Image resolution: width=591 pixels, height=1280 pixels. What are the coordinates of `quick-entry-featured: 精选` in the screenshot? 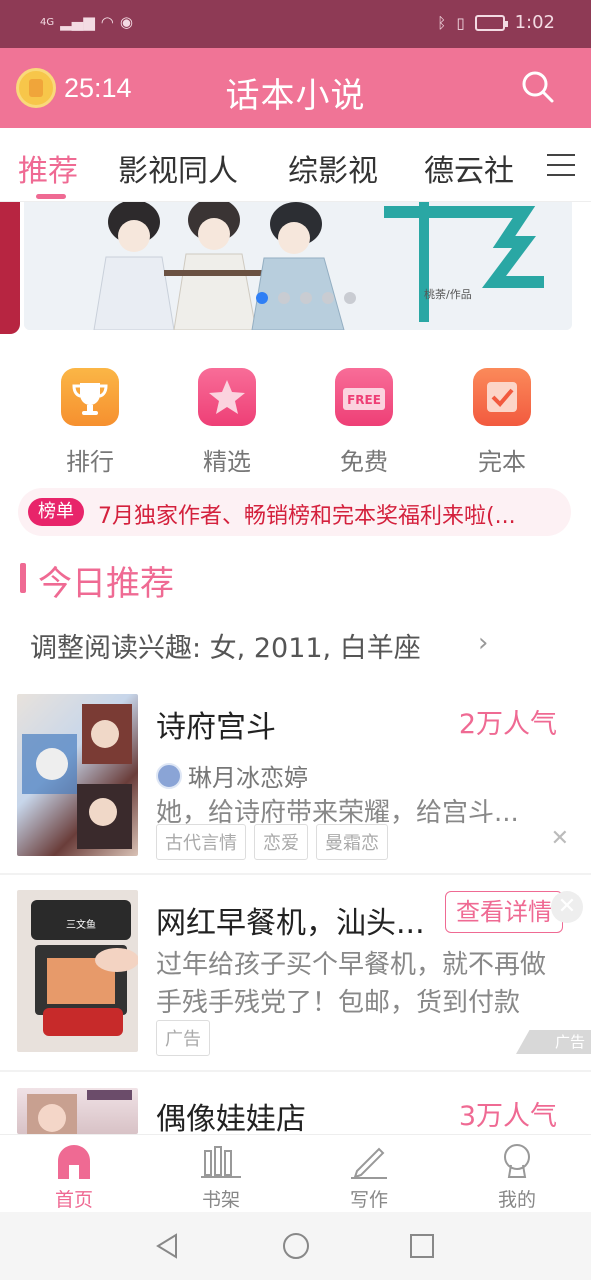 It's located at (227, 422).